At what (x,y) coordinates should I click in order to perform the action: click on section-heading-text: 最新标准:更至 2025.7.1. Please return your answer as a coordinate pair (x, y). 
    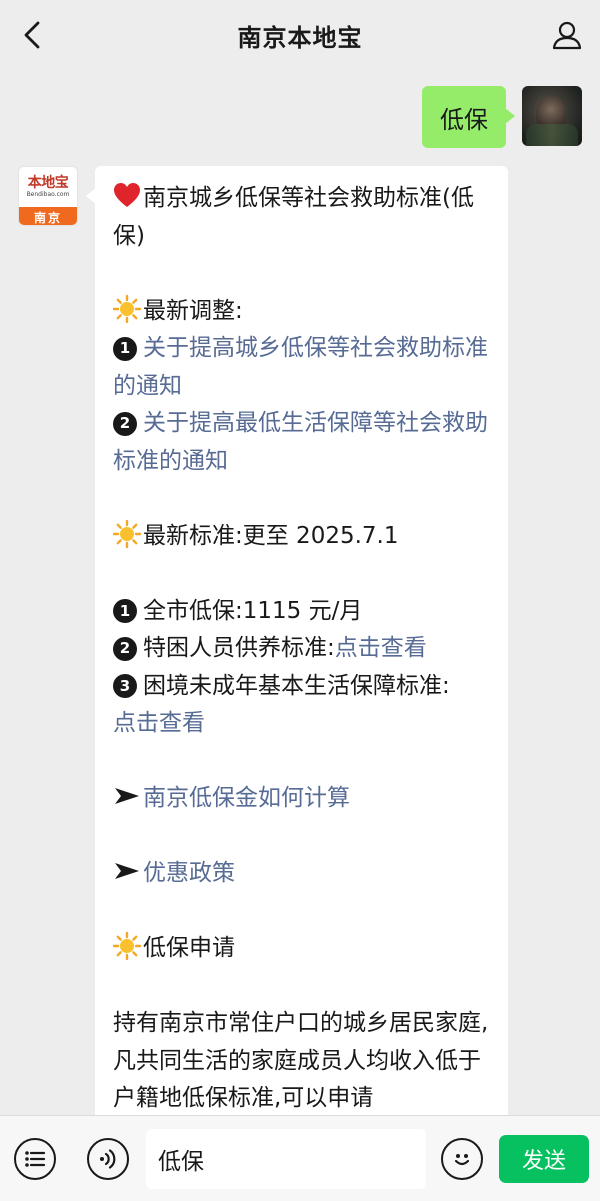
    Looking at the image, I should click on (271, 535).